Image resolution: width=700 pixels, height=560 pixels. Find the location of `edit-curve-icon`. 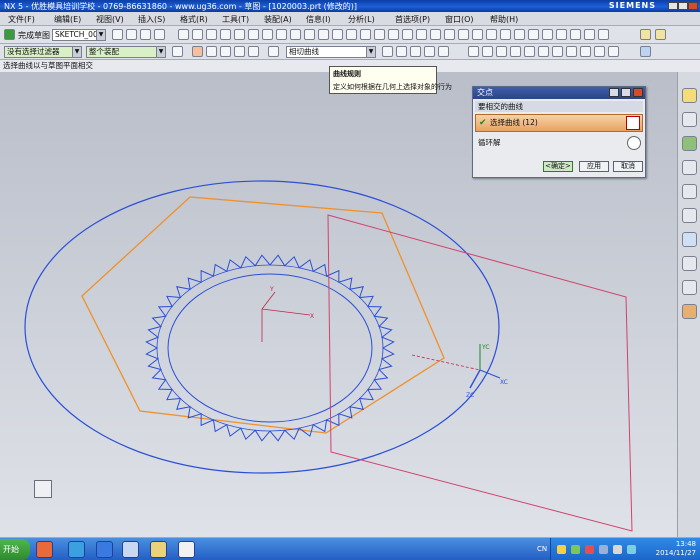

edit-curve-icon is located at coordinates (547, 34).